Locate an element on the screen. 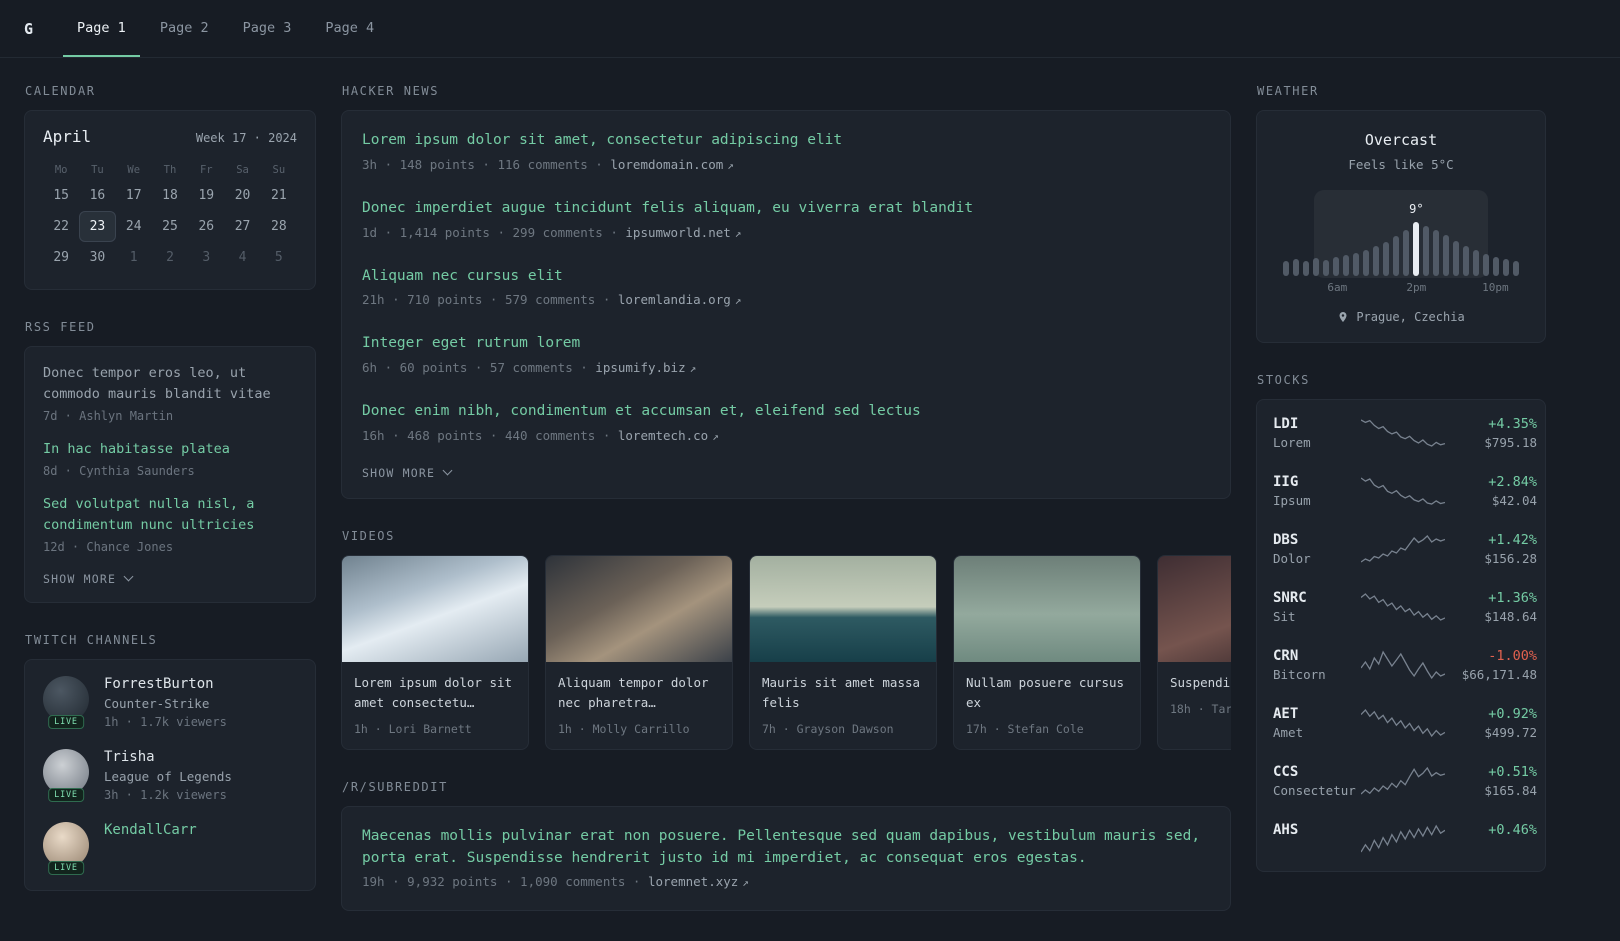  nav-tab: Page 2 is located at coordinates (184, 28).